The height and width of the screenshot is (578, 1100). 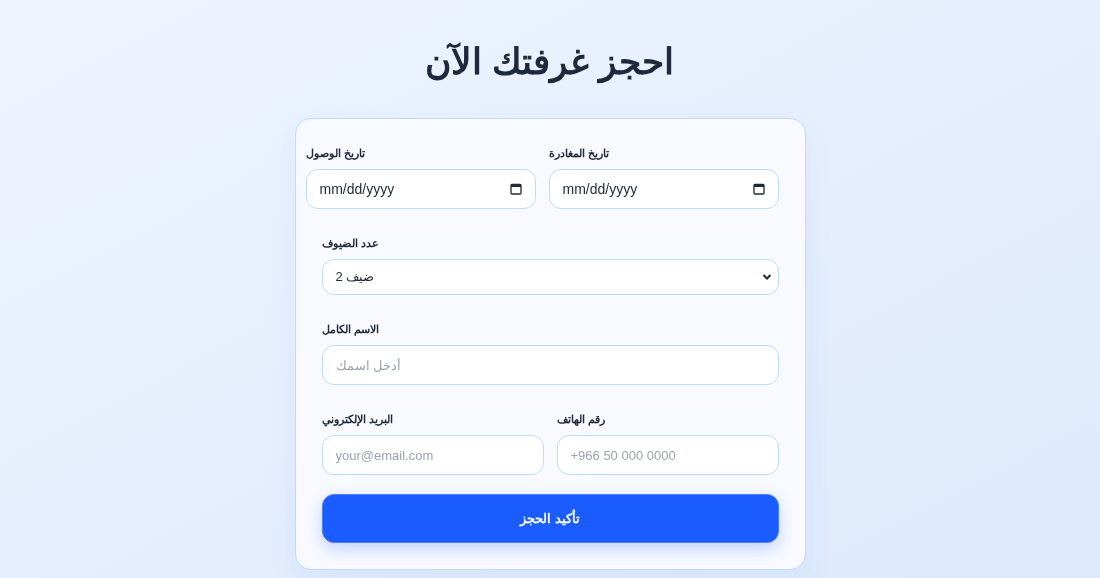 I want to click on confirm-booking-button: تأكيد الحجز, so click(x=550, y=518).